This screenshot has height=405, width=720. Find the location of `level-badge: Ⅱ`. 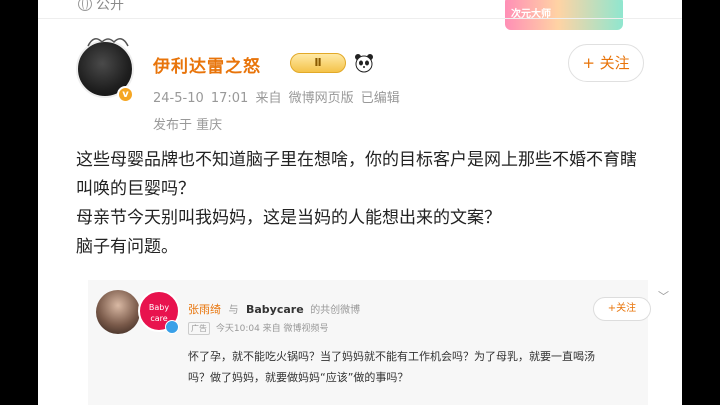

level-badge: Ⅱ is located at coordinates (318, 63).